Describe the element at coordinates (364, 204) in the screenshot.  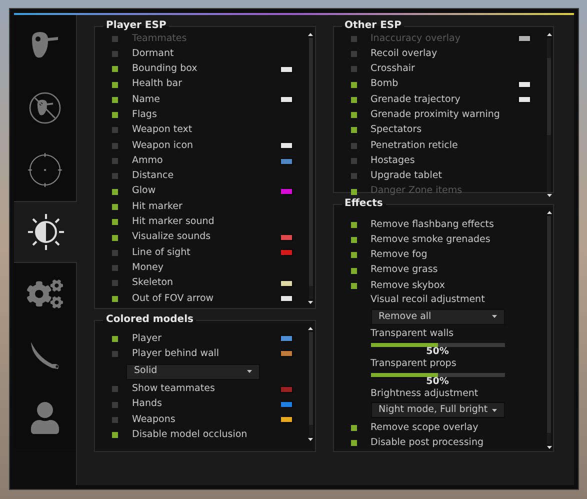
I see `panel-title: Effects` at that location.